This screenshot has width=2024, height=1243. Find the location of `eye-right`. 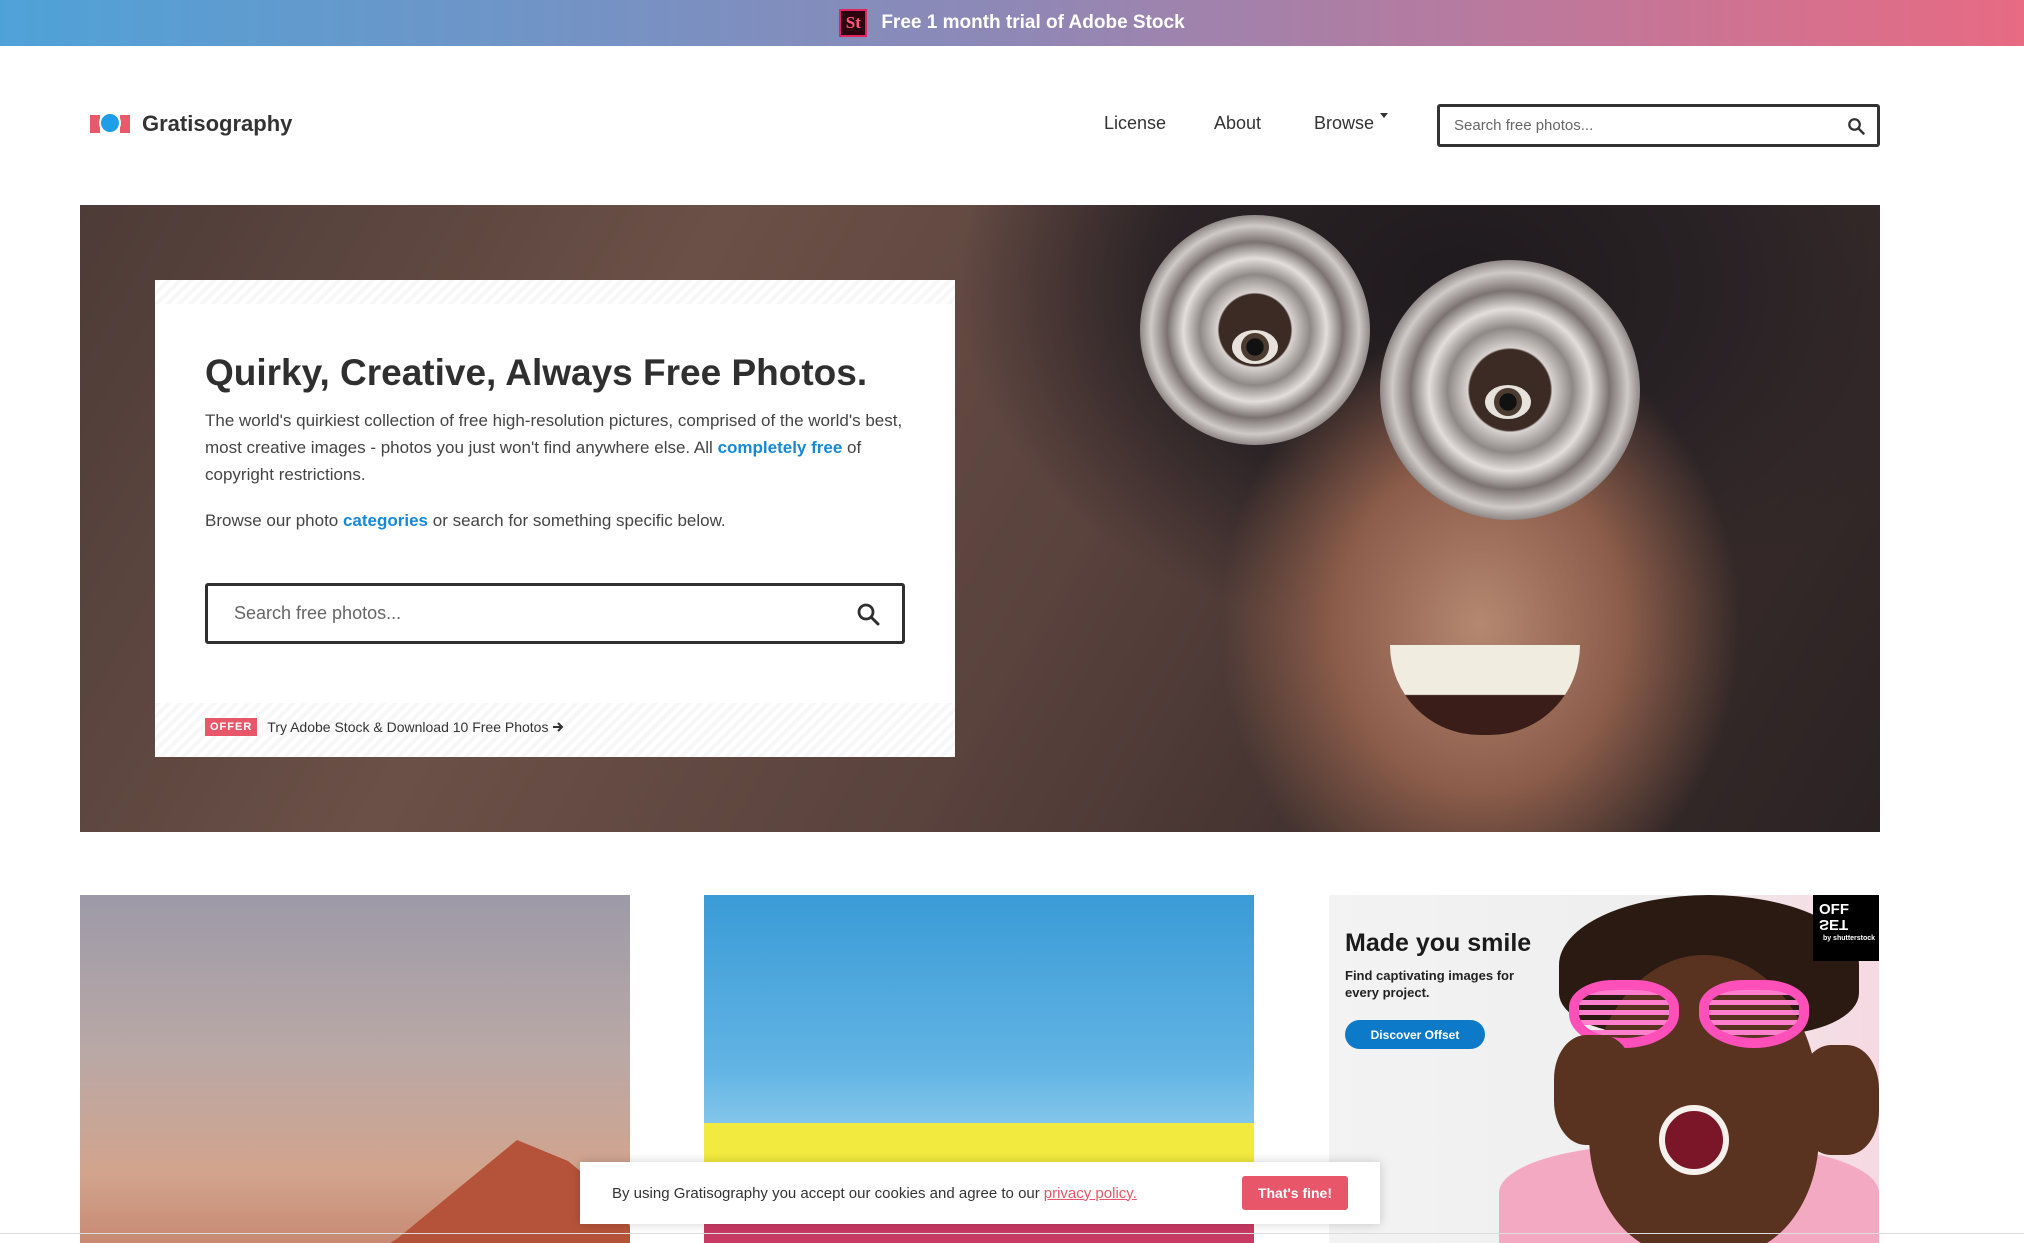

eye-right is located at coordinates (1508, 402).